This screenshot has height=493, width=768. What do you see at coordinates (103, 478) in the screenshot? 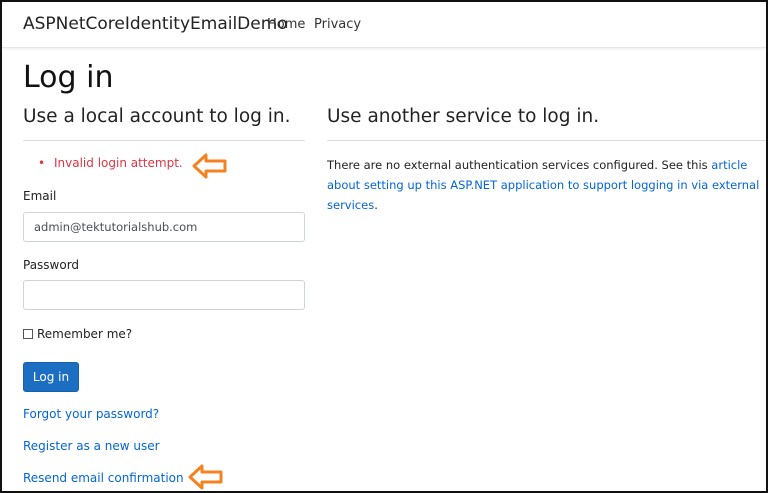
I see `resend-confirmation-link: Resend email confirmation` at bounding box center [103, 478].